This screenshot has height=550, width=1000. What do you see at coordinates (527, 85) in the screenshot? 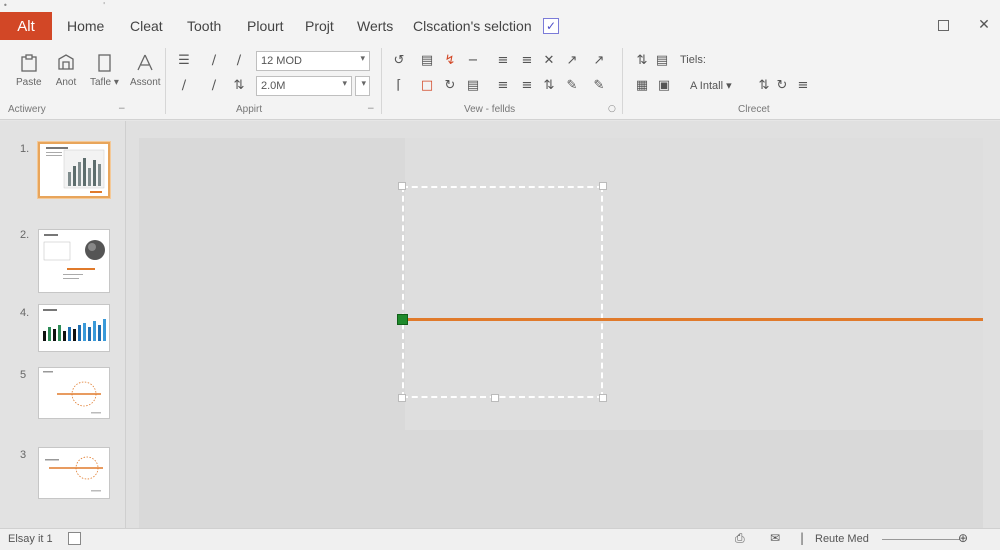
I see `align-right-icon: ≡` at bounding box center [527, 85].